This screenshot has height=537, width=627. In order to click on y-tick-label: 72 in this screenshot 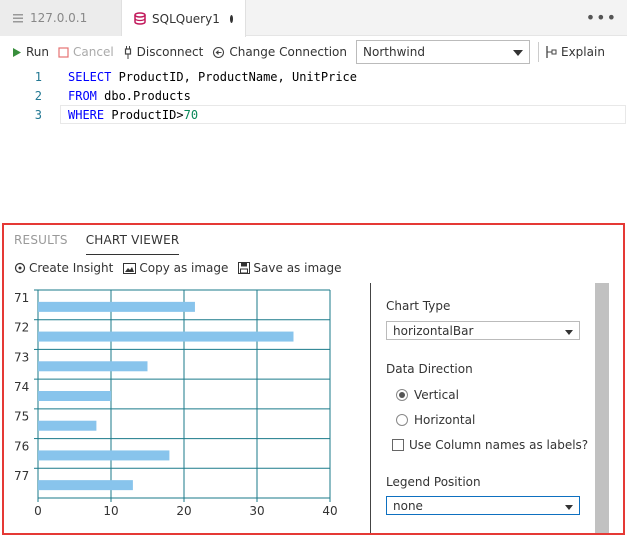, I will do `click(21, 328)`.